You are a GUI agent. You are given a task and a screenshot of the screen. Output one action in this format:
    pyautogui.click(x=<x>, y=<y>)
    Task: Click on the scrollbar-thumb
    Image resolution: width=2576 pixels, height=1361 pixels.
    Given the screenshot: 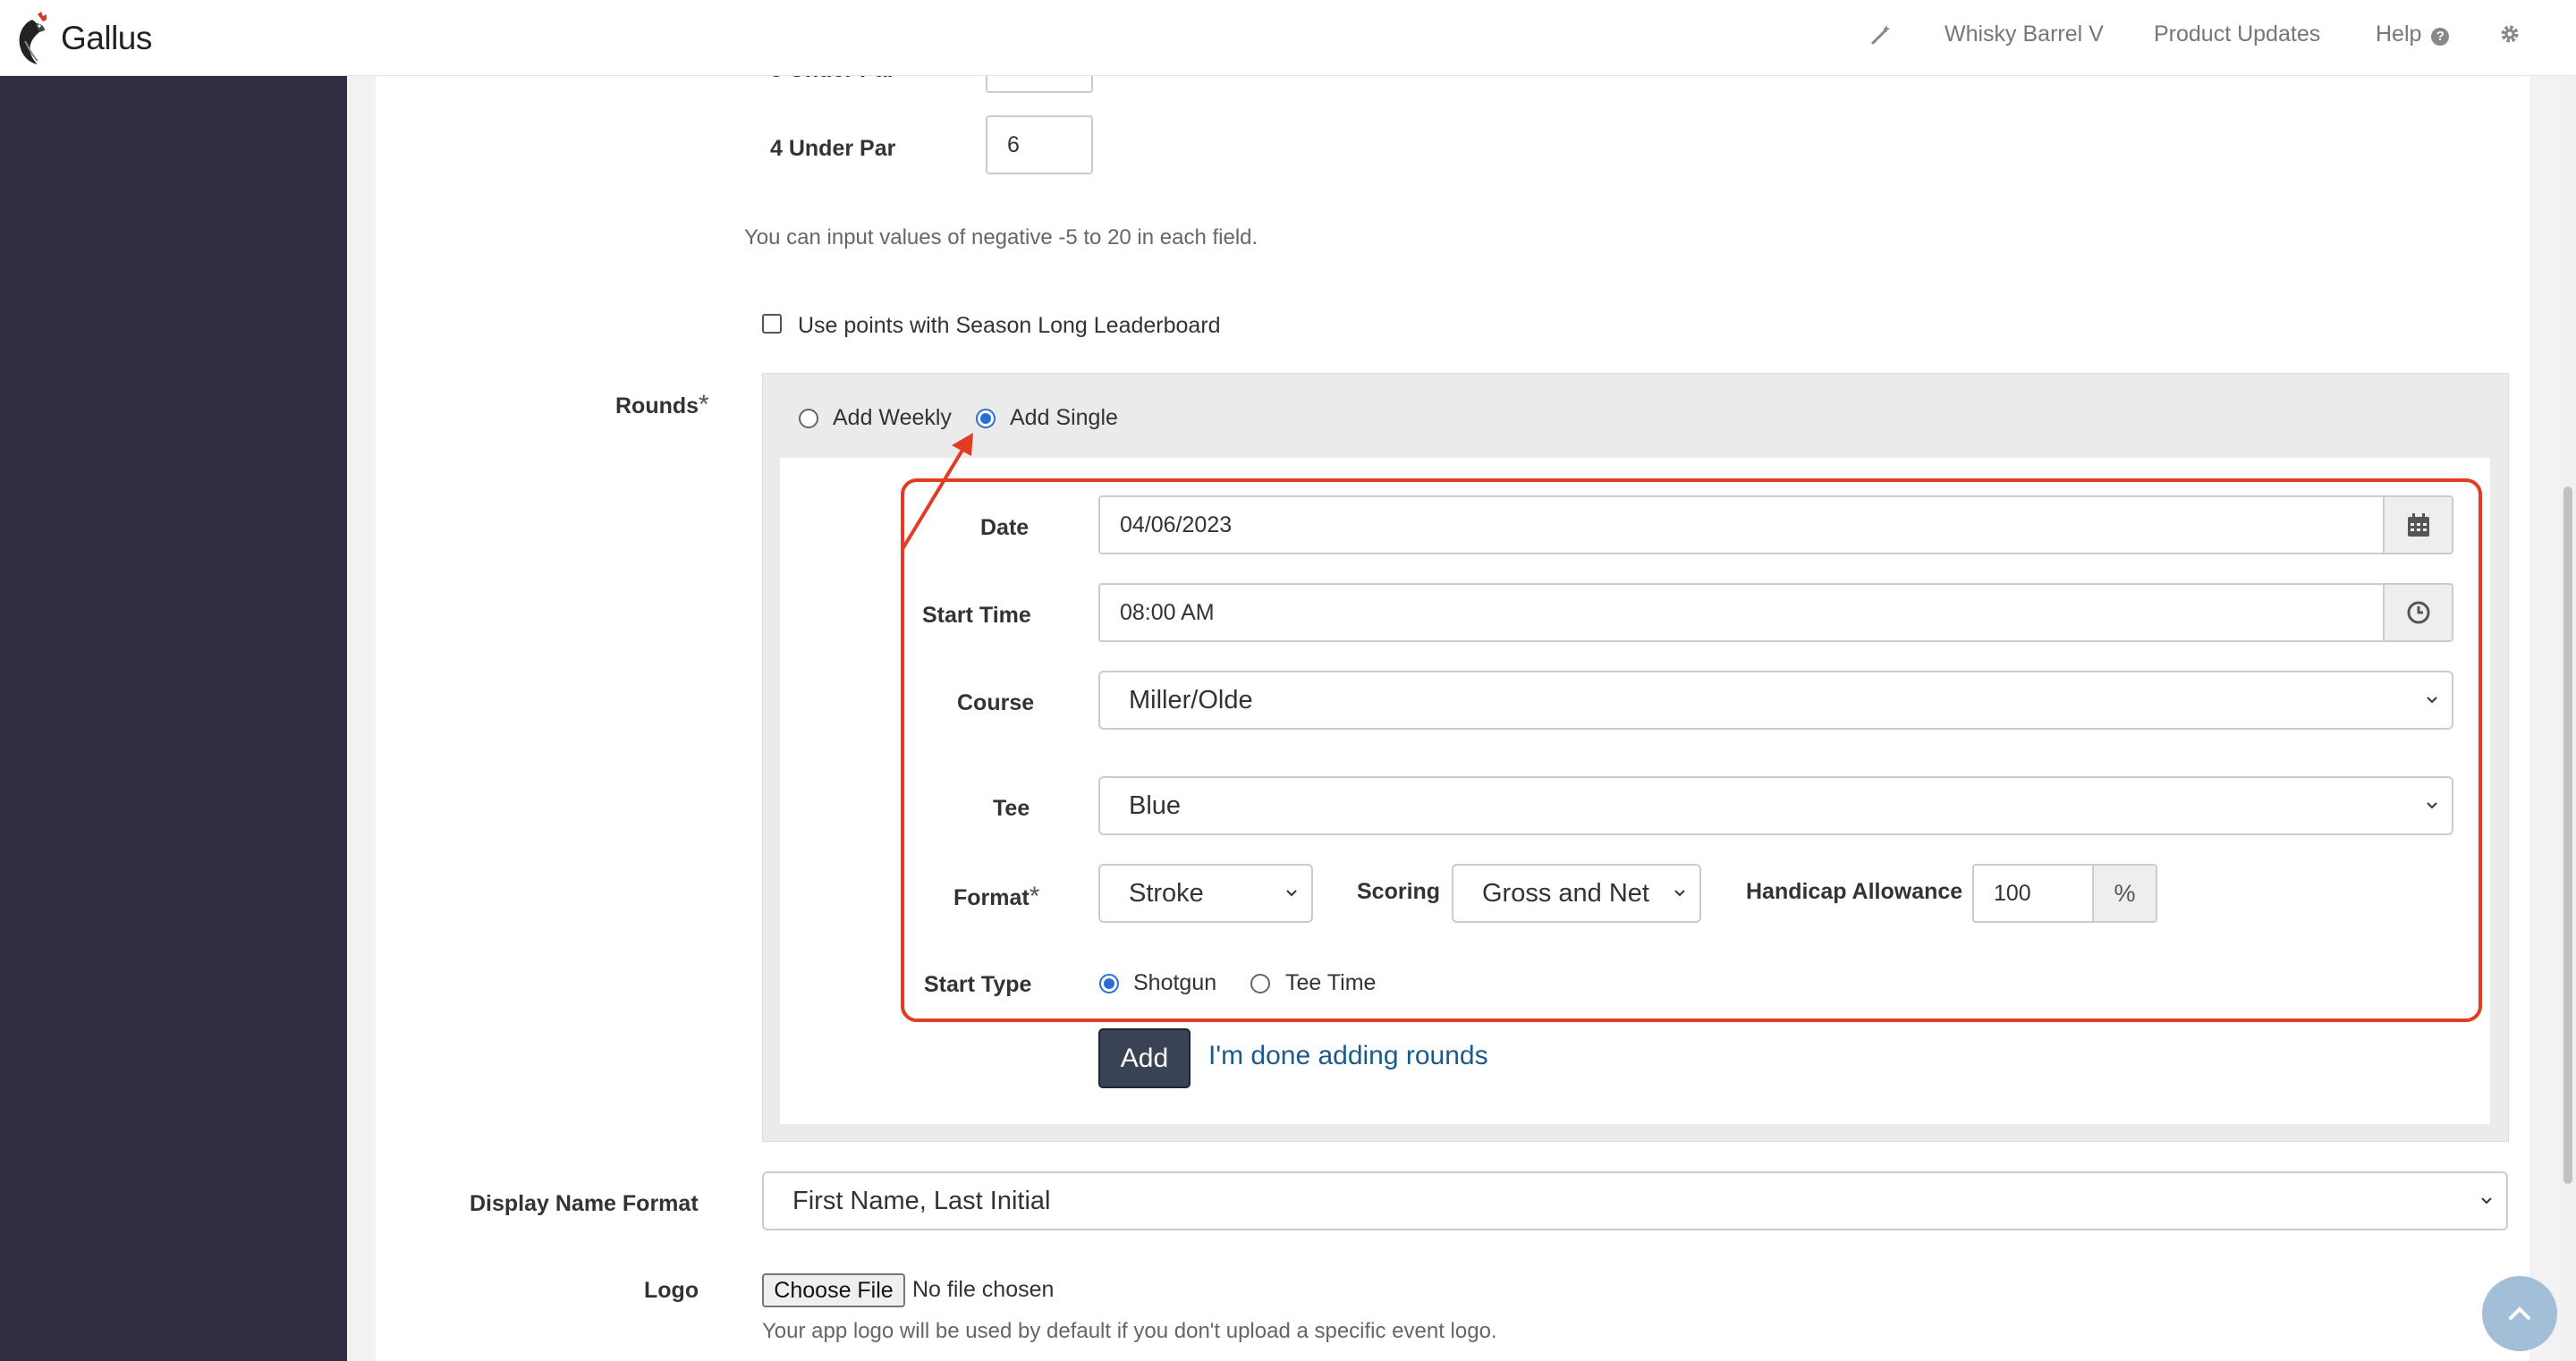 What is the action you would take?
    pyautogui.click(x=2567, y=835)
    